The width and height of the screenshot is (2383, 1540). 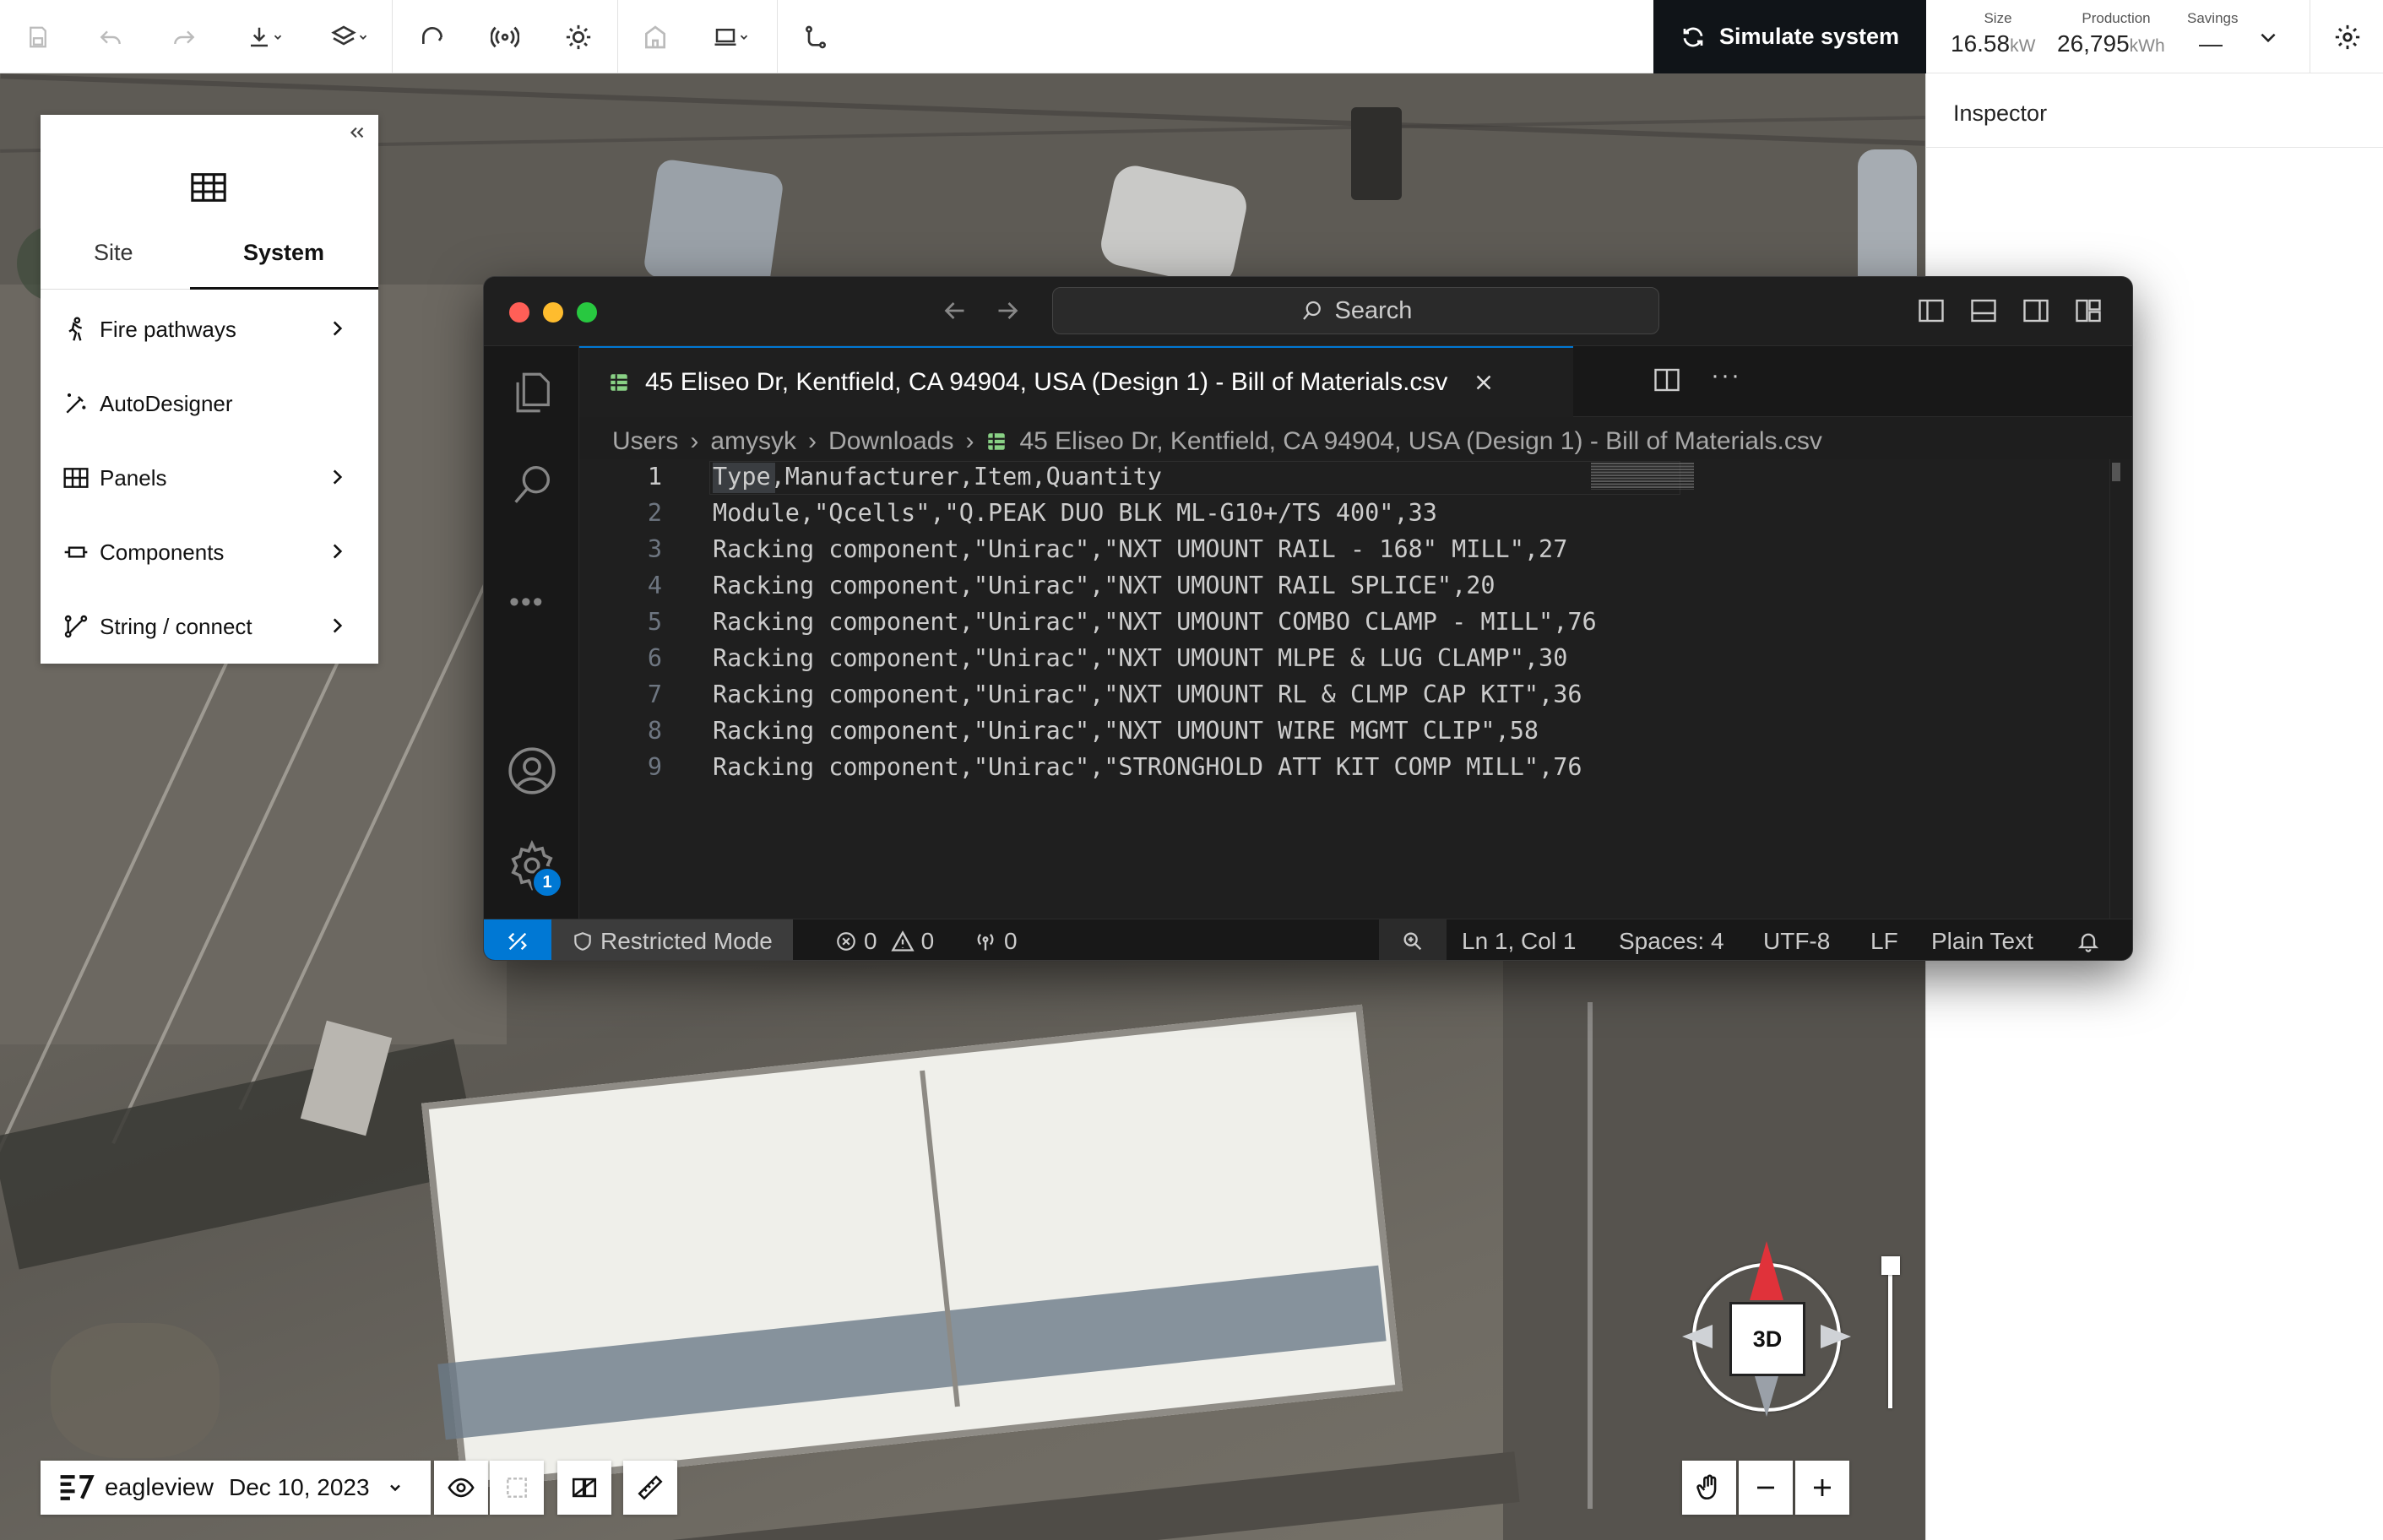 What do you see at coordinates (184, 36) in the screenshot?
I see `redo-icon` at bounding box center [184, 36].